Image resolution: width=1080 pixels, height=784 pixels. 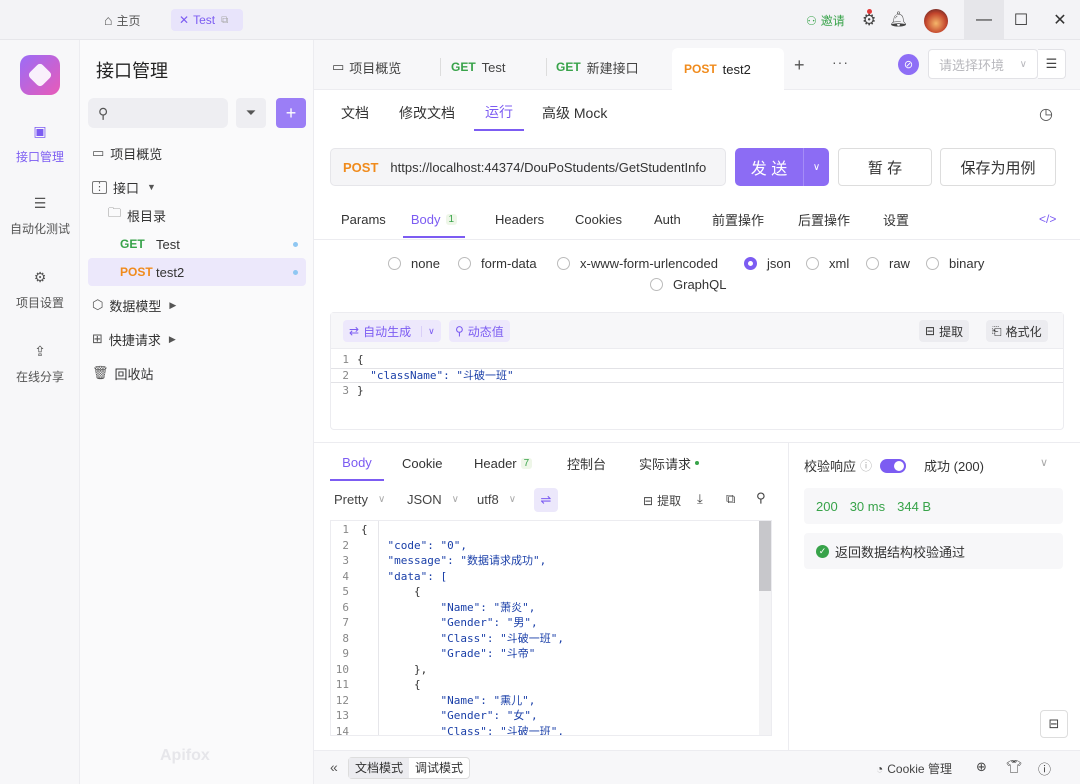 What do you see at coordinates (503, 463) in the screenshot?
I see `response-tab-header: Header 7` at bounding box center [503, 463].